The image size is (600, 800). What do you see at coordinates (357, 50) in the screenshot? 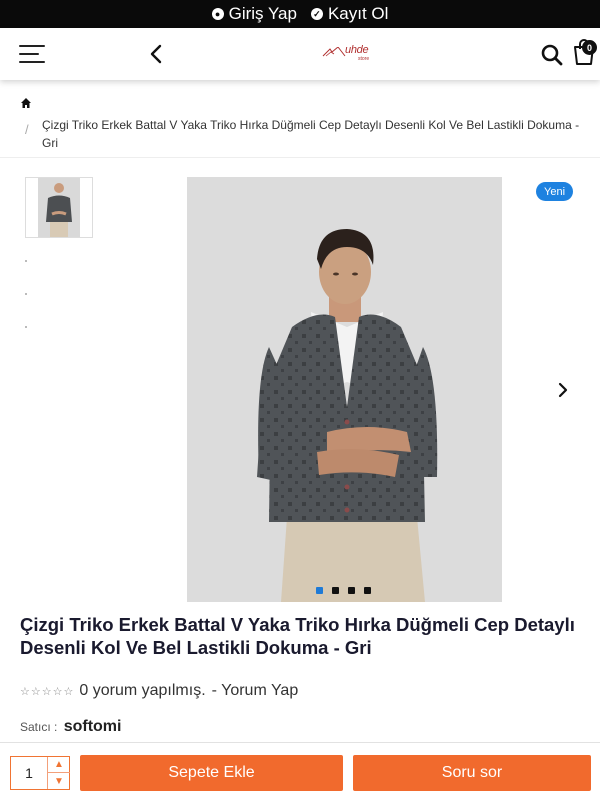
I see `logo-text: uhde` at bounding box center [357, 50].